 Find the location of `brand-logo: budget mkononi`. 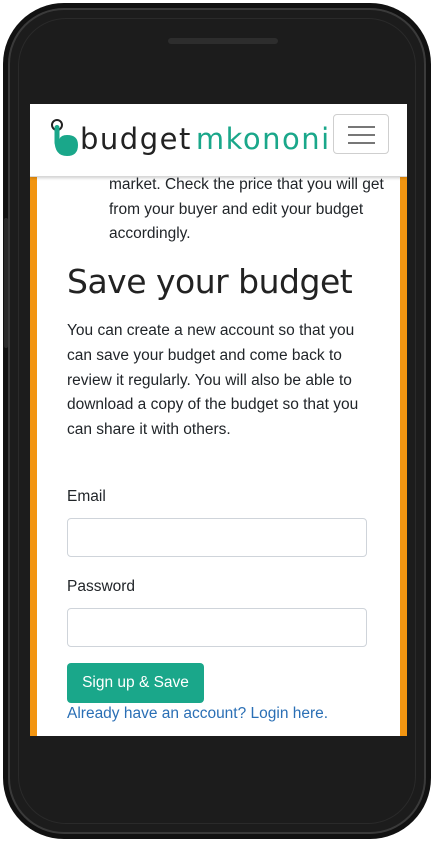

brand-logo: budget mkononi is located at coordinates (190, 138).